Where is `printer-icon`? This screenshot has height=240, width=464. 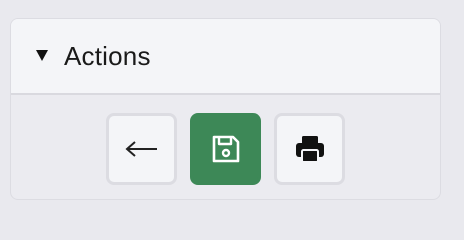
printer-icon is located at coordinates (309, 149).